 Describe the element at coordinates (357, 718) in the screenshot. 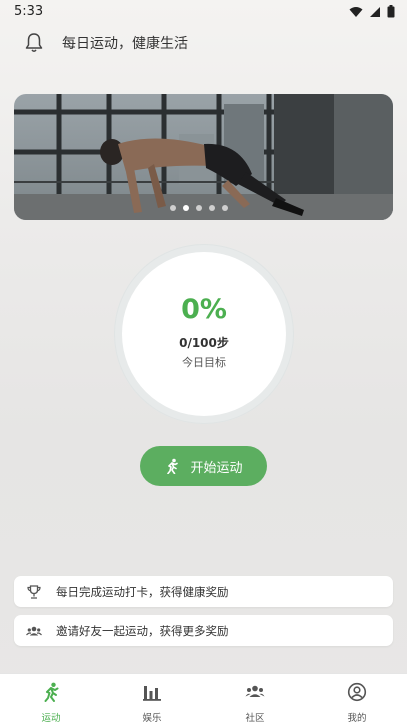

I see `tab-label: 我的` at that location.